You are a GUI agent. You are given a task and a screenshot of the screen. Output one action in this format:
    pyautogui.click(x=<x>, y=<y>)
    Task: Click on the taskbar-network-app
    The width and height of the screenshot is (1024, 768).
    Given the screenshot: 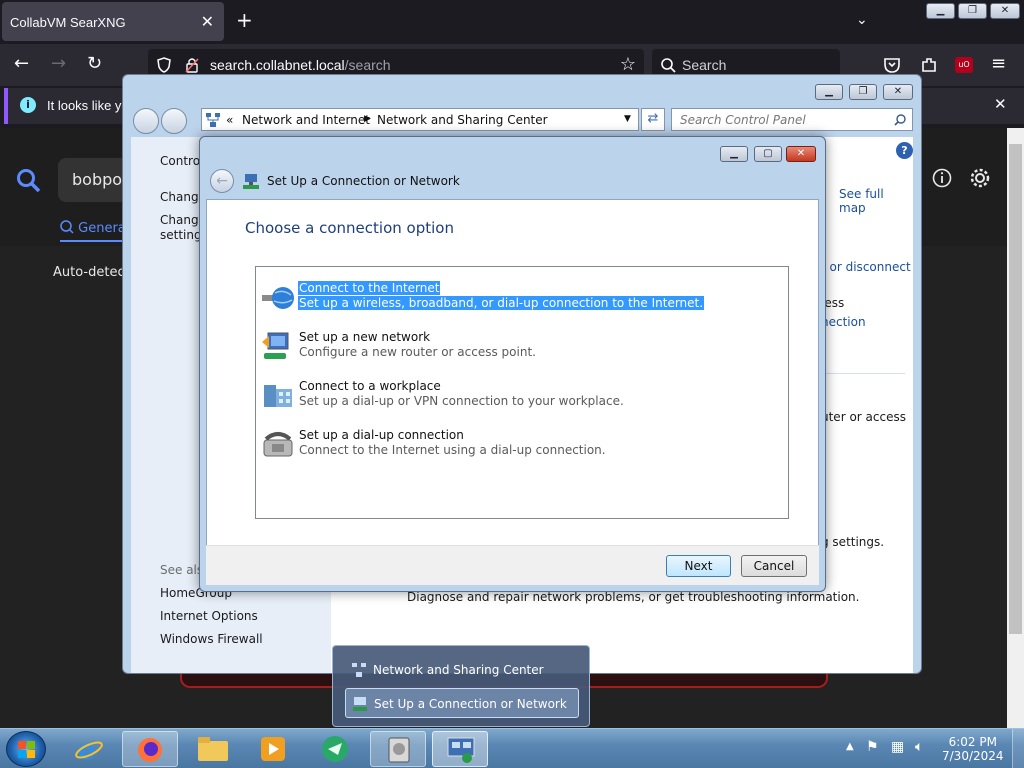 What is the action you would take?
    pyautogui.click(x=398, y=749)
    